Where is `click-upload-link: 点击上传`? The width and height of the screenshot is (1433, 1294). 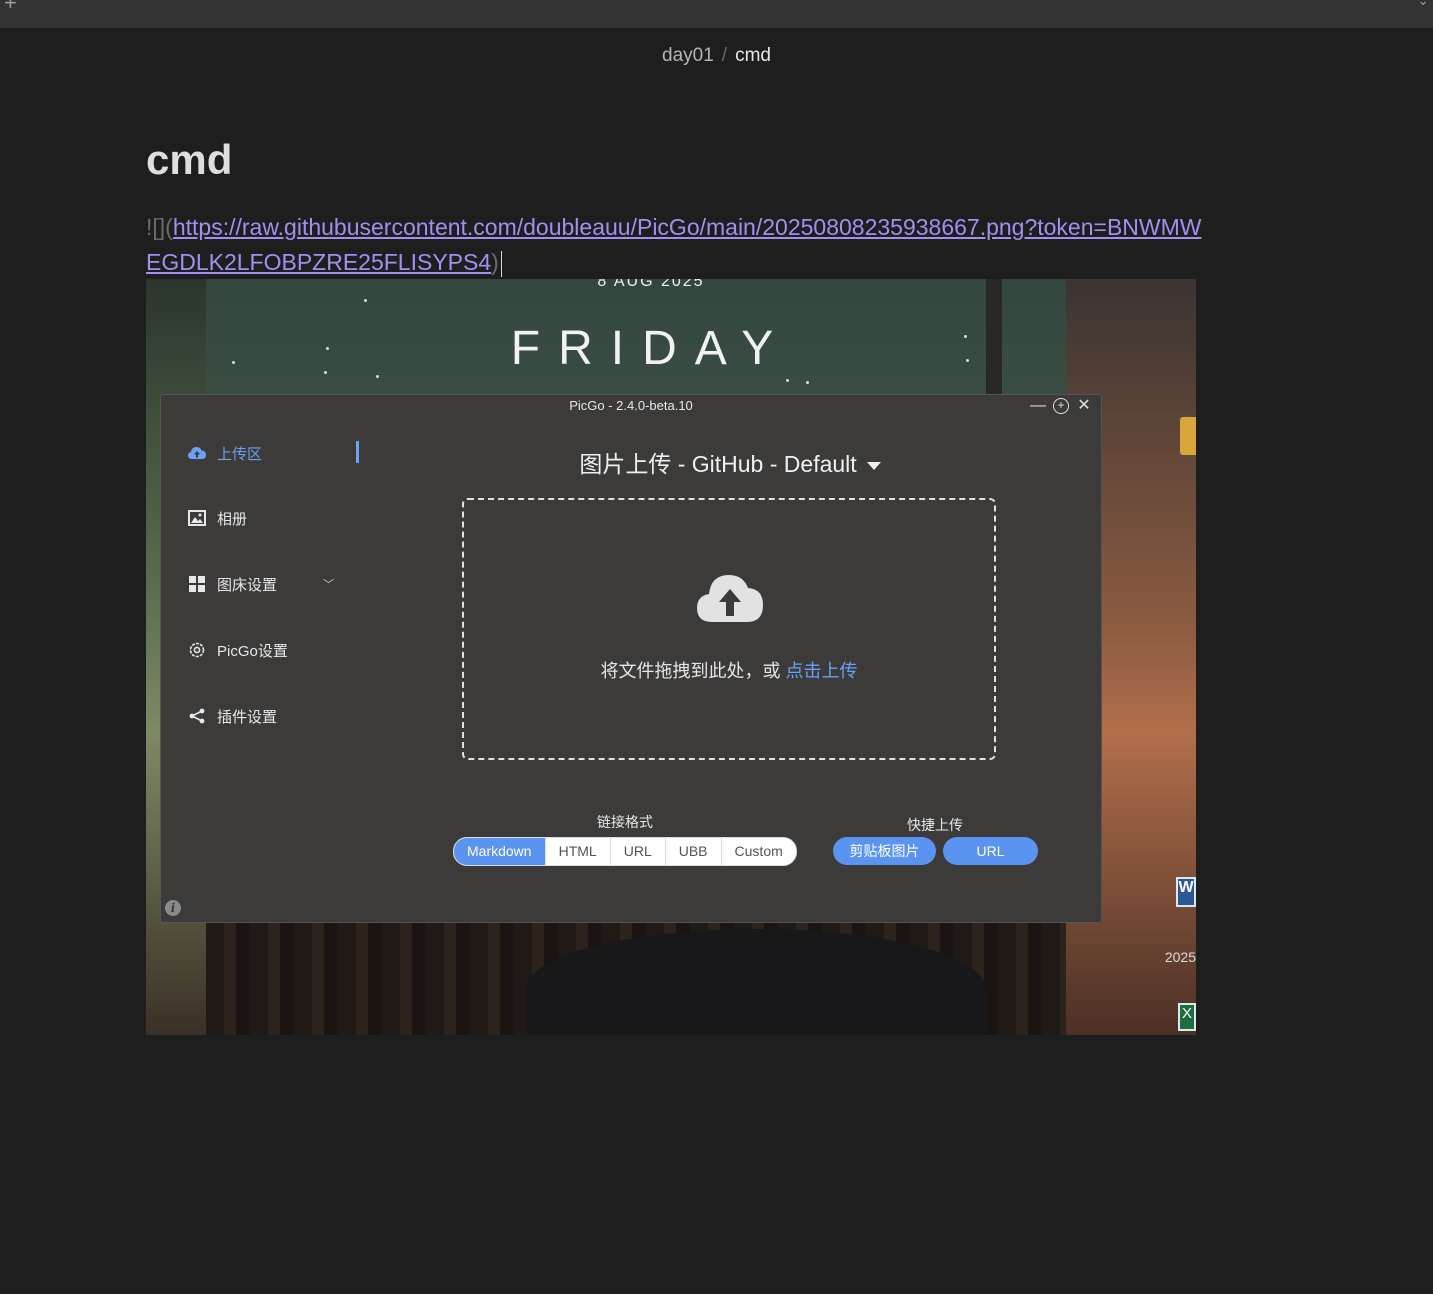 click-upload-link: 点击上传 is located at coordinates (822, 671).